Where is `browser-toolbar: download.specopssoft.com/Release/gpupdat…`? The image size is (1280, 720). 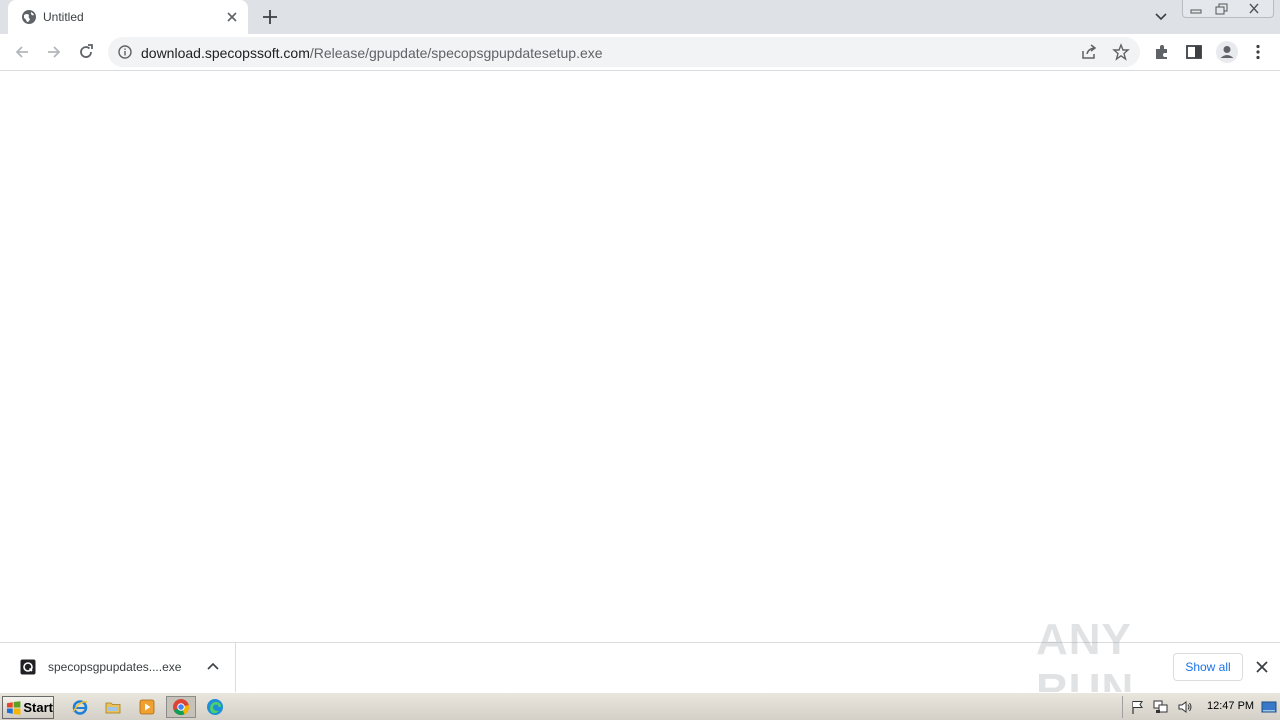 browser-toolbar: download.specopssoft.com/Release/gpupdat… is located at coordinates (640, 52).